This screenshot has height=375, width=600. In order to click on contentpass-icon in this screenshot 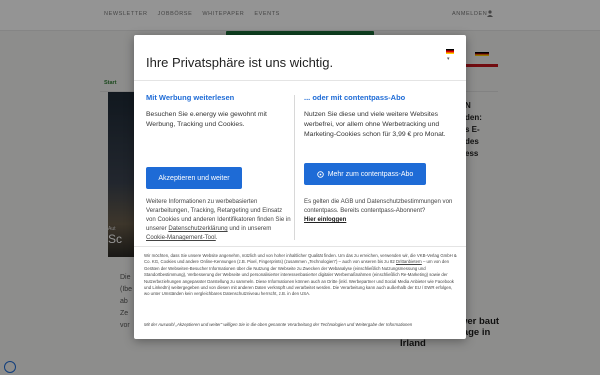, I will do `click(320, 174)`.